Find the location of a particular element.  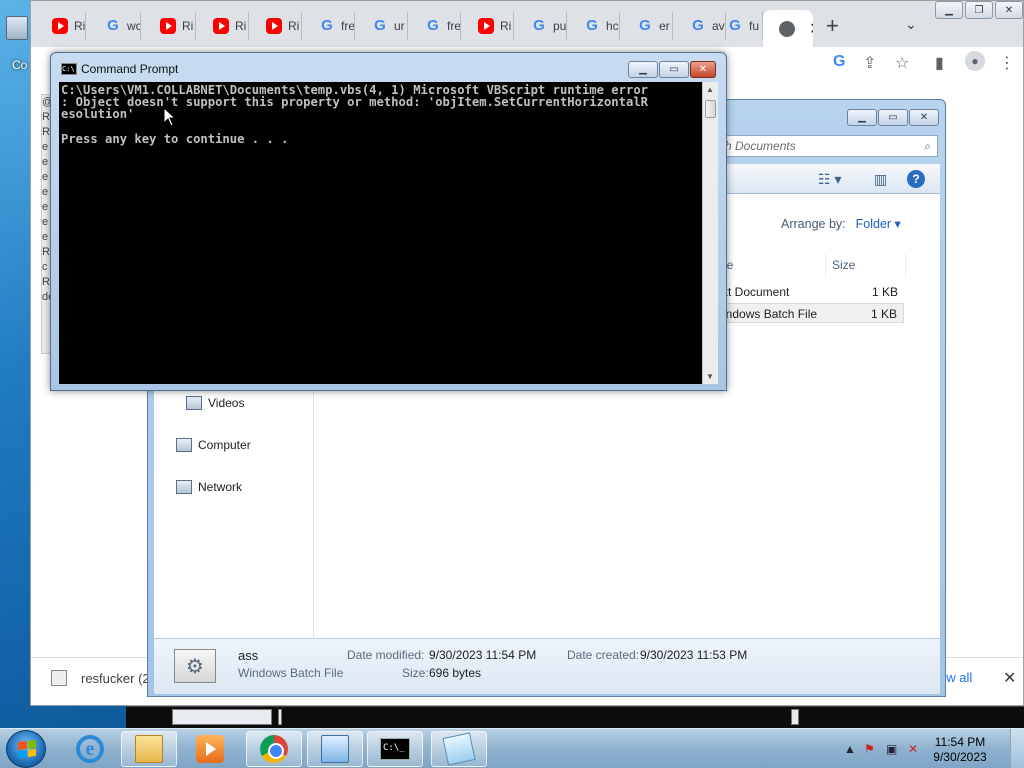

taskbar-file-explorer is located at coordinates (149, 749).